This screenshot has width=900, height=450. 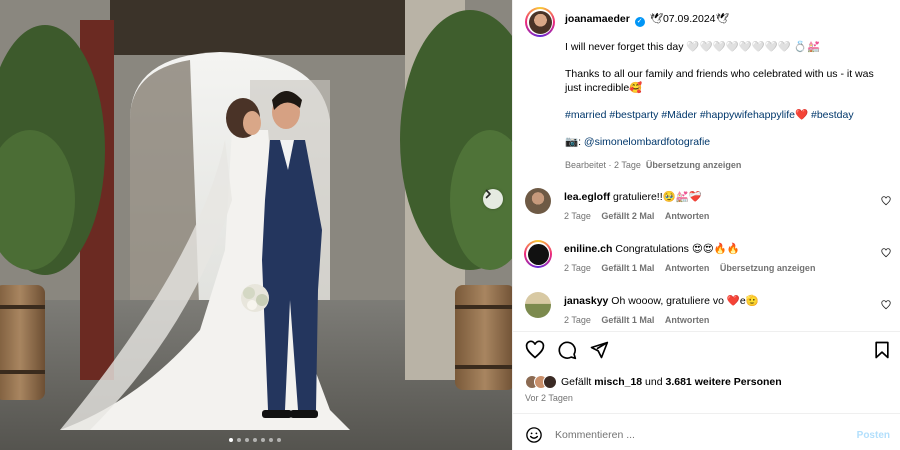 I want to click on hashtag-link: #bestparty, so click(x=633, y=115).